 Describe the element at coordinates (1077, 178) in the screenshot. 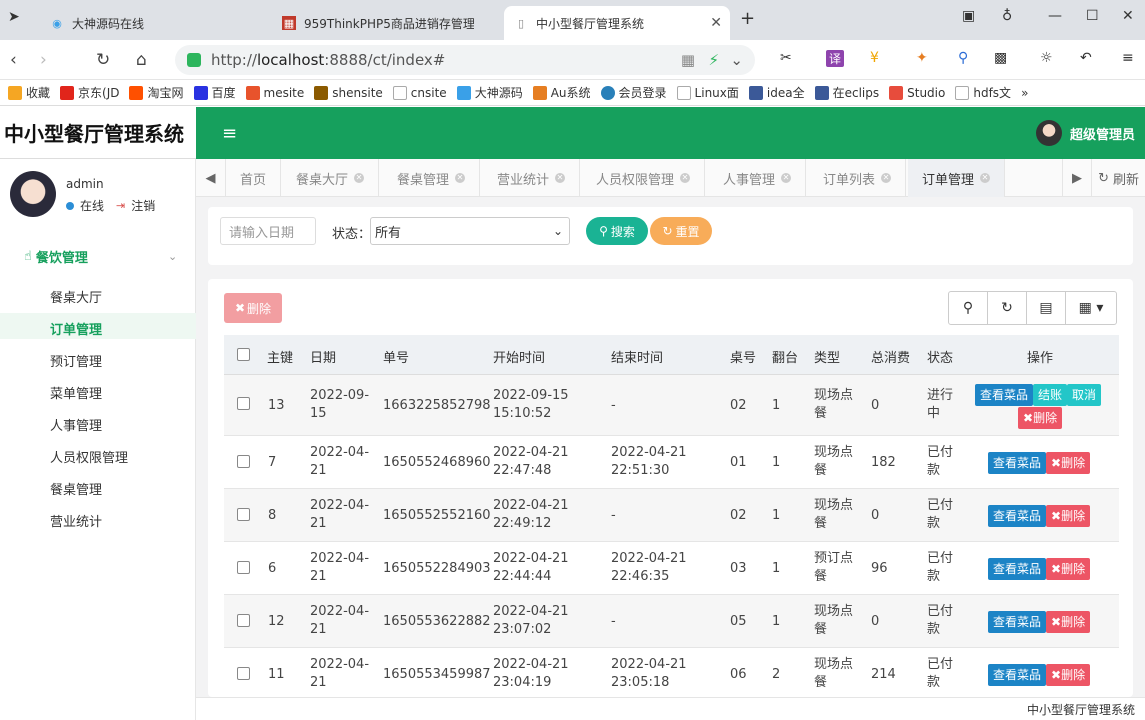

I see `tabs-scroll-right-icon: ▶` at that location.